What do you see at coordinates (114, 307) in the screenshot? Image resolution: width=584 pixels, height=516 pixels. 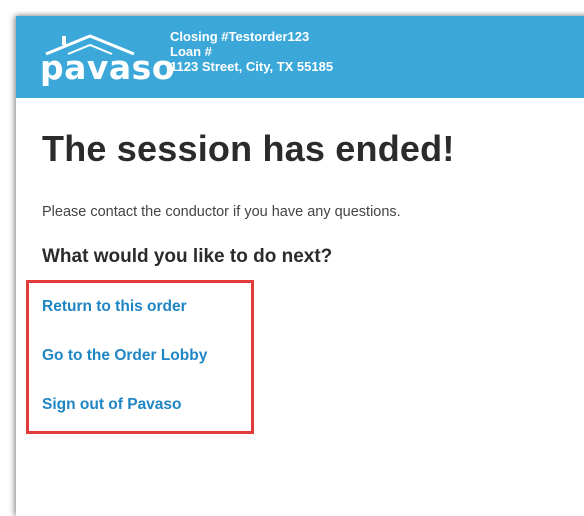 I see `return-to-order-link: Return to this order` at bounding box center [114, 307].